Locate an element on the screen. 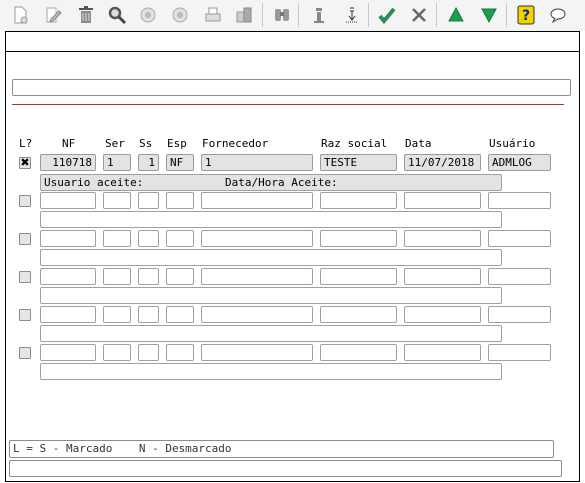 This screenshot has width=585, height=483. search-button is located at coordinates (117, 15).